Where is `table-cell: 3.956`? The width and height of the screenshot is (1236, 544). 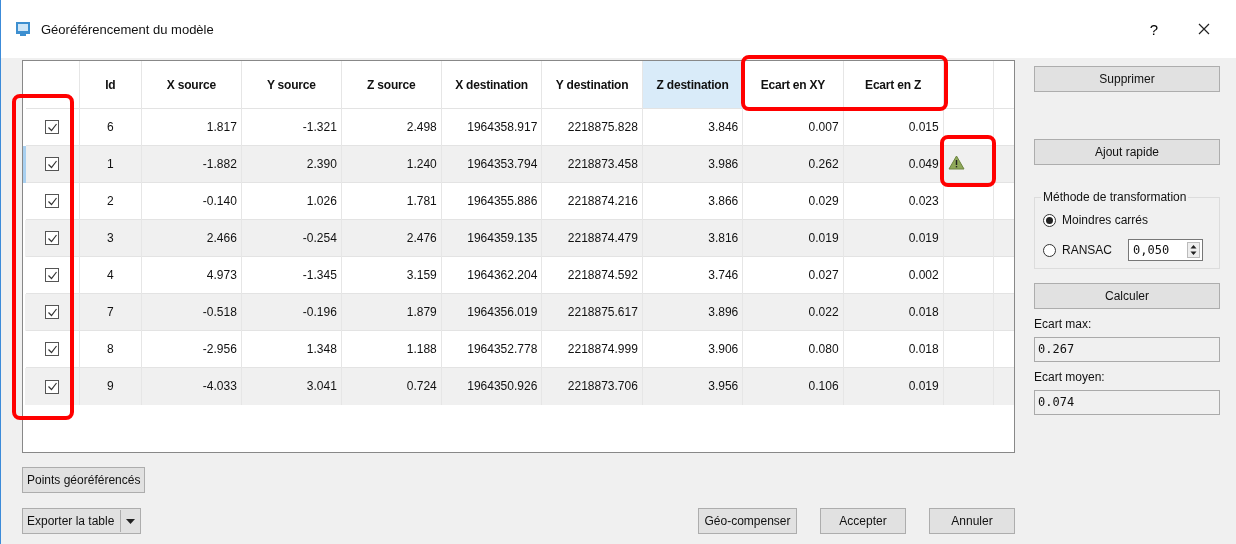
table-cell: 3.956 is located at coordinates (692, 386).